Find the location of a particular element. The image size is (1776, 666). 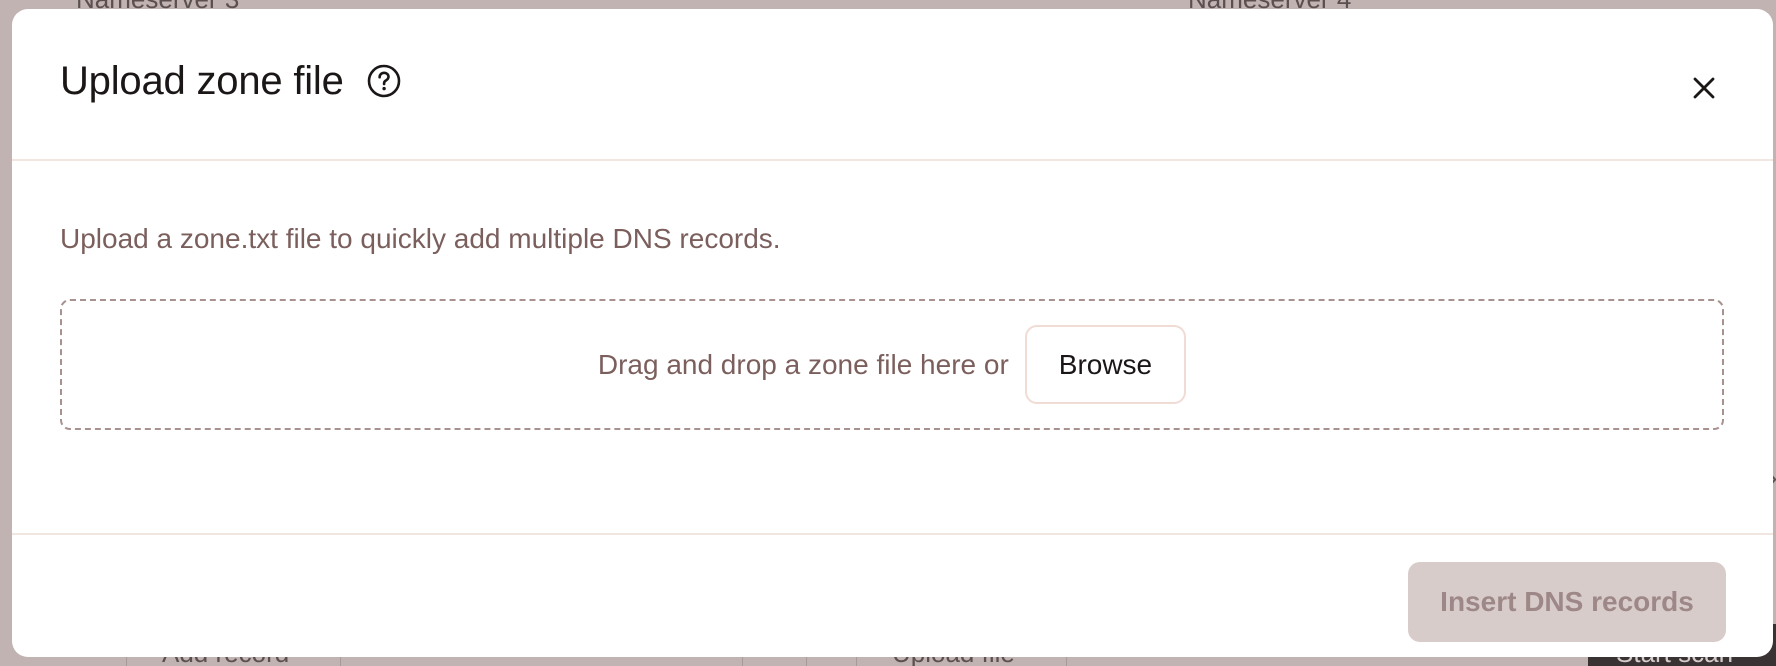

dialog-title: Upload zone file is located at coordinates (202, 81).